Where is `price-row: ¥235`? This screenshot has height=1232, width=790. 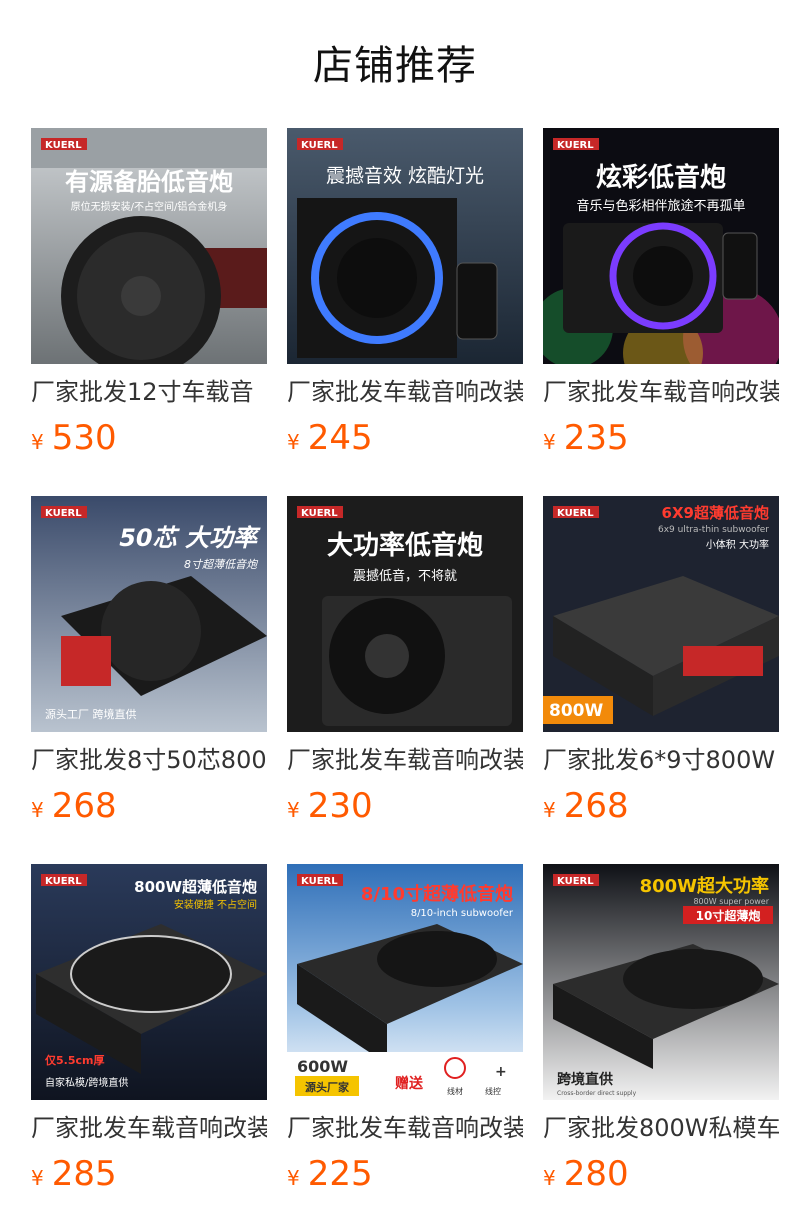 price-row: ¥235 is located at coordinates (586, 438).